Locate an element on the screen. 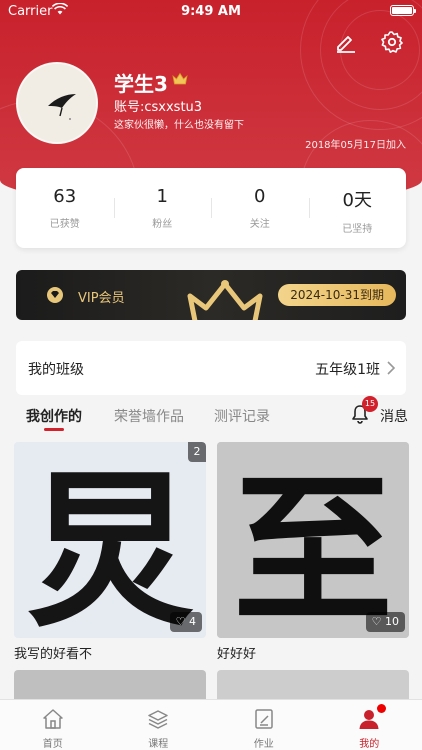  stat-streak: 0天 已坚持 is located at coordinates (357, 208).